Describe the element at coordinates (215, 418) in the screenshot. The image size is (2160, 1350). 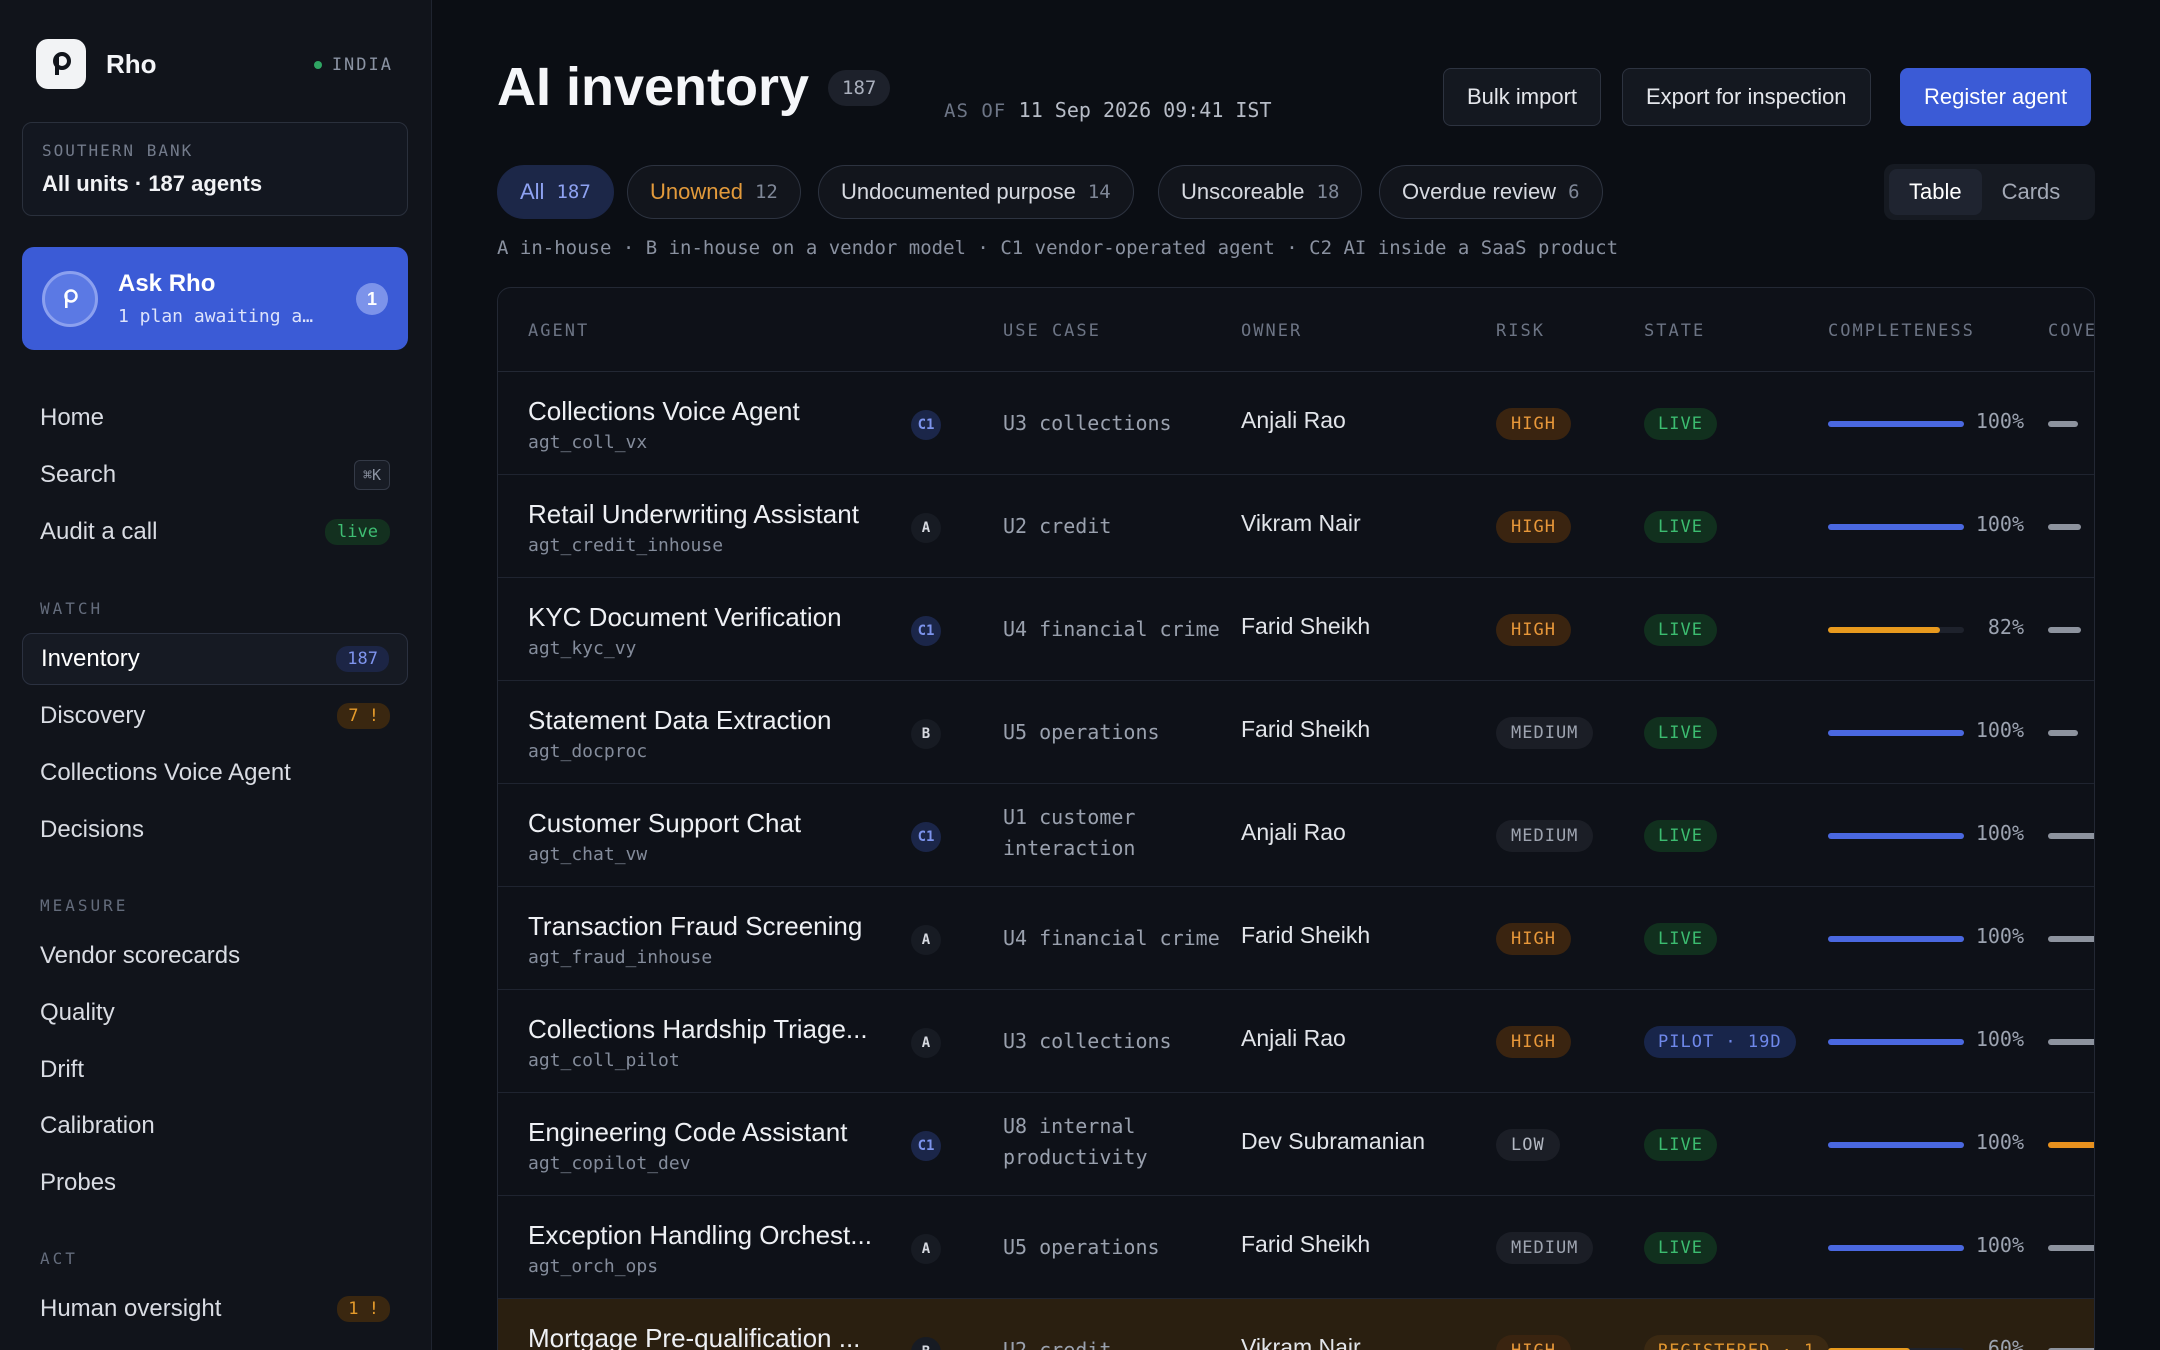
I see `nav-home: Home` at that location.